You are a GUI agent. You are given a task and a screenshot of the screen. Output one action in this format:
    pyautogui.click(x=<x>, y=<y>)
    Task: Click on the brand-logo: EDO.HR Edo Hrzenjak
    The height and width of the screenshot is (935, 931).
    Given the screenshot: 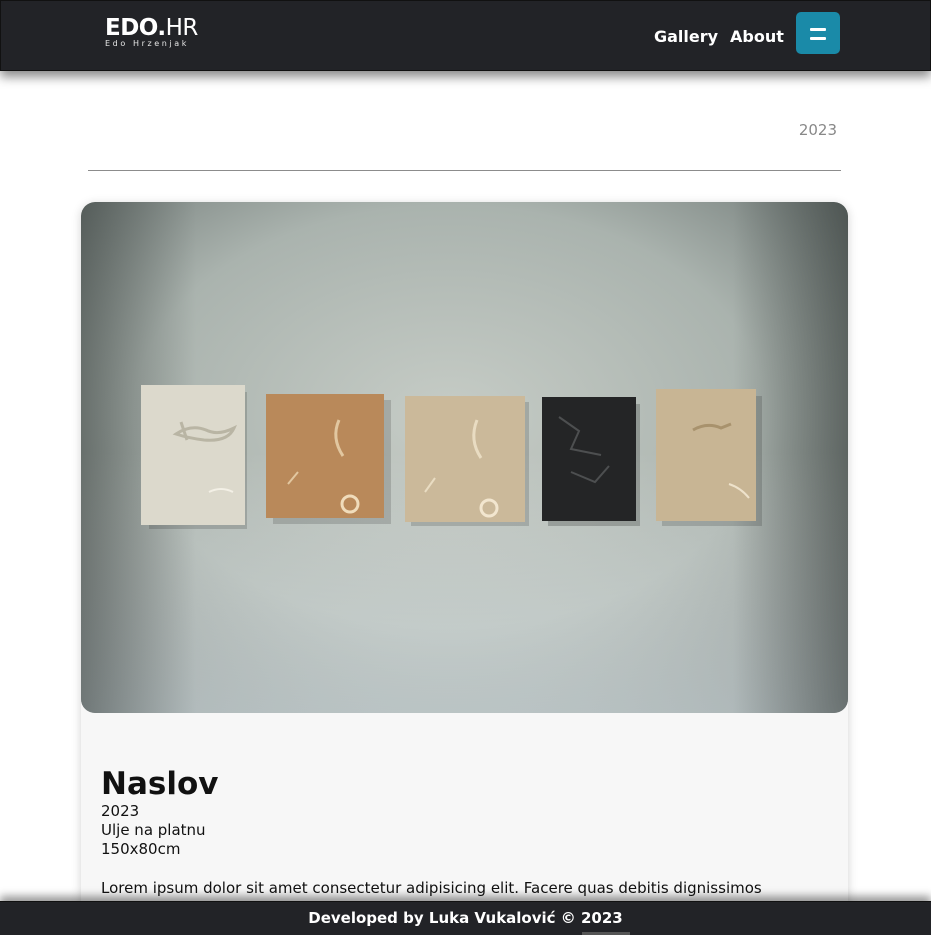 What is the action you would take?
    pyautogui.click(x=151, y=32)
    